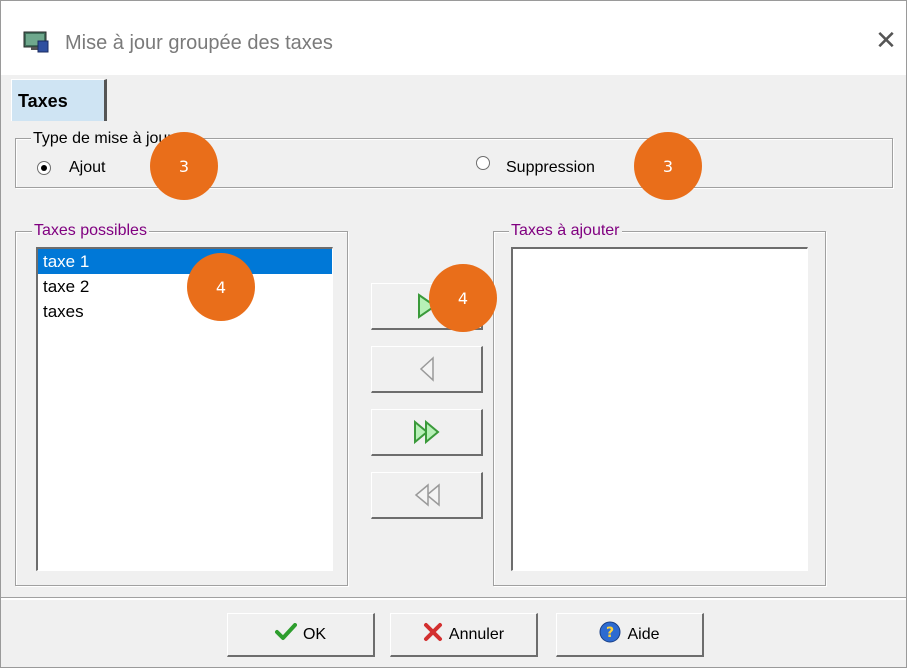 This screenshot has width=907, height=668. Describe the element at coordinates (185, 286) in the screenshot. I see `list-item: taxe 2` at that location.